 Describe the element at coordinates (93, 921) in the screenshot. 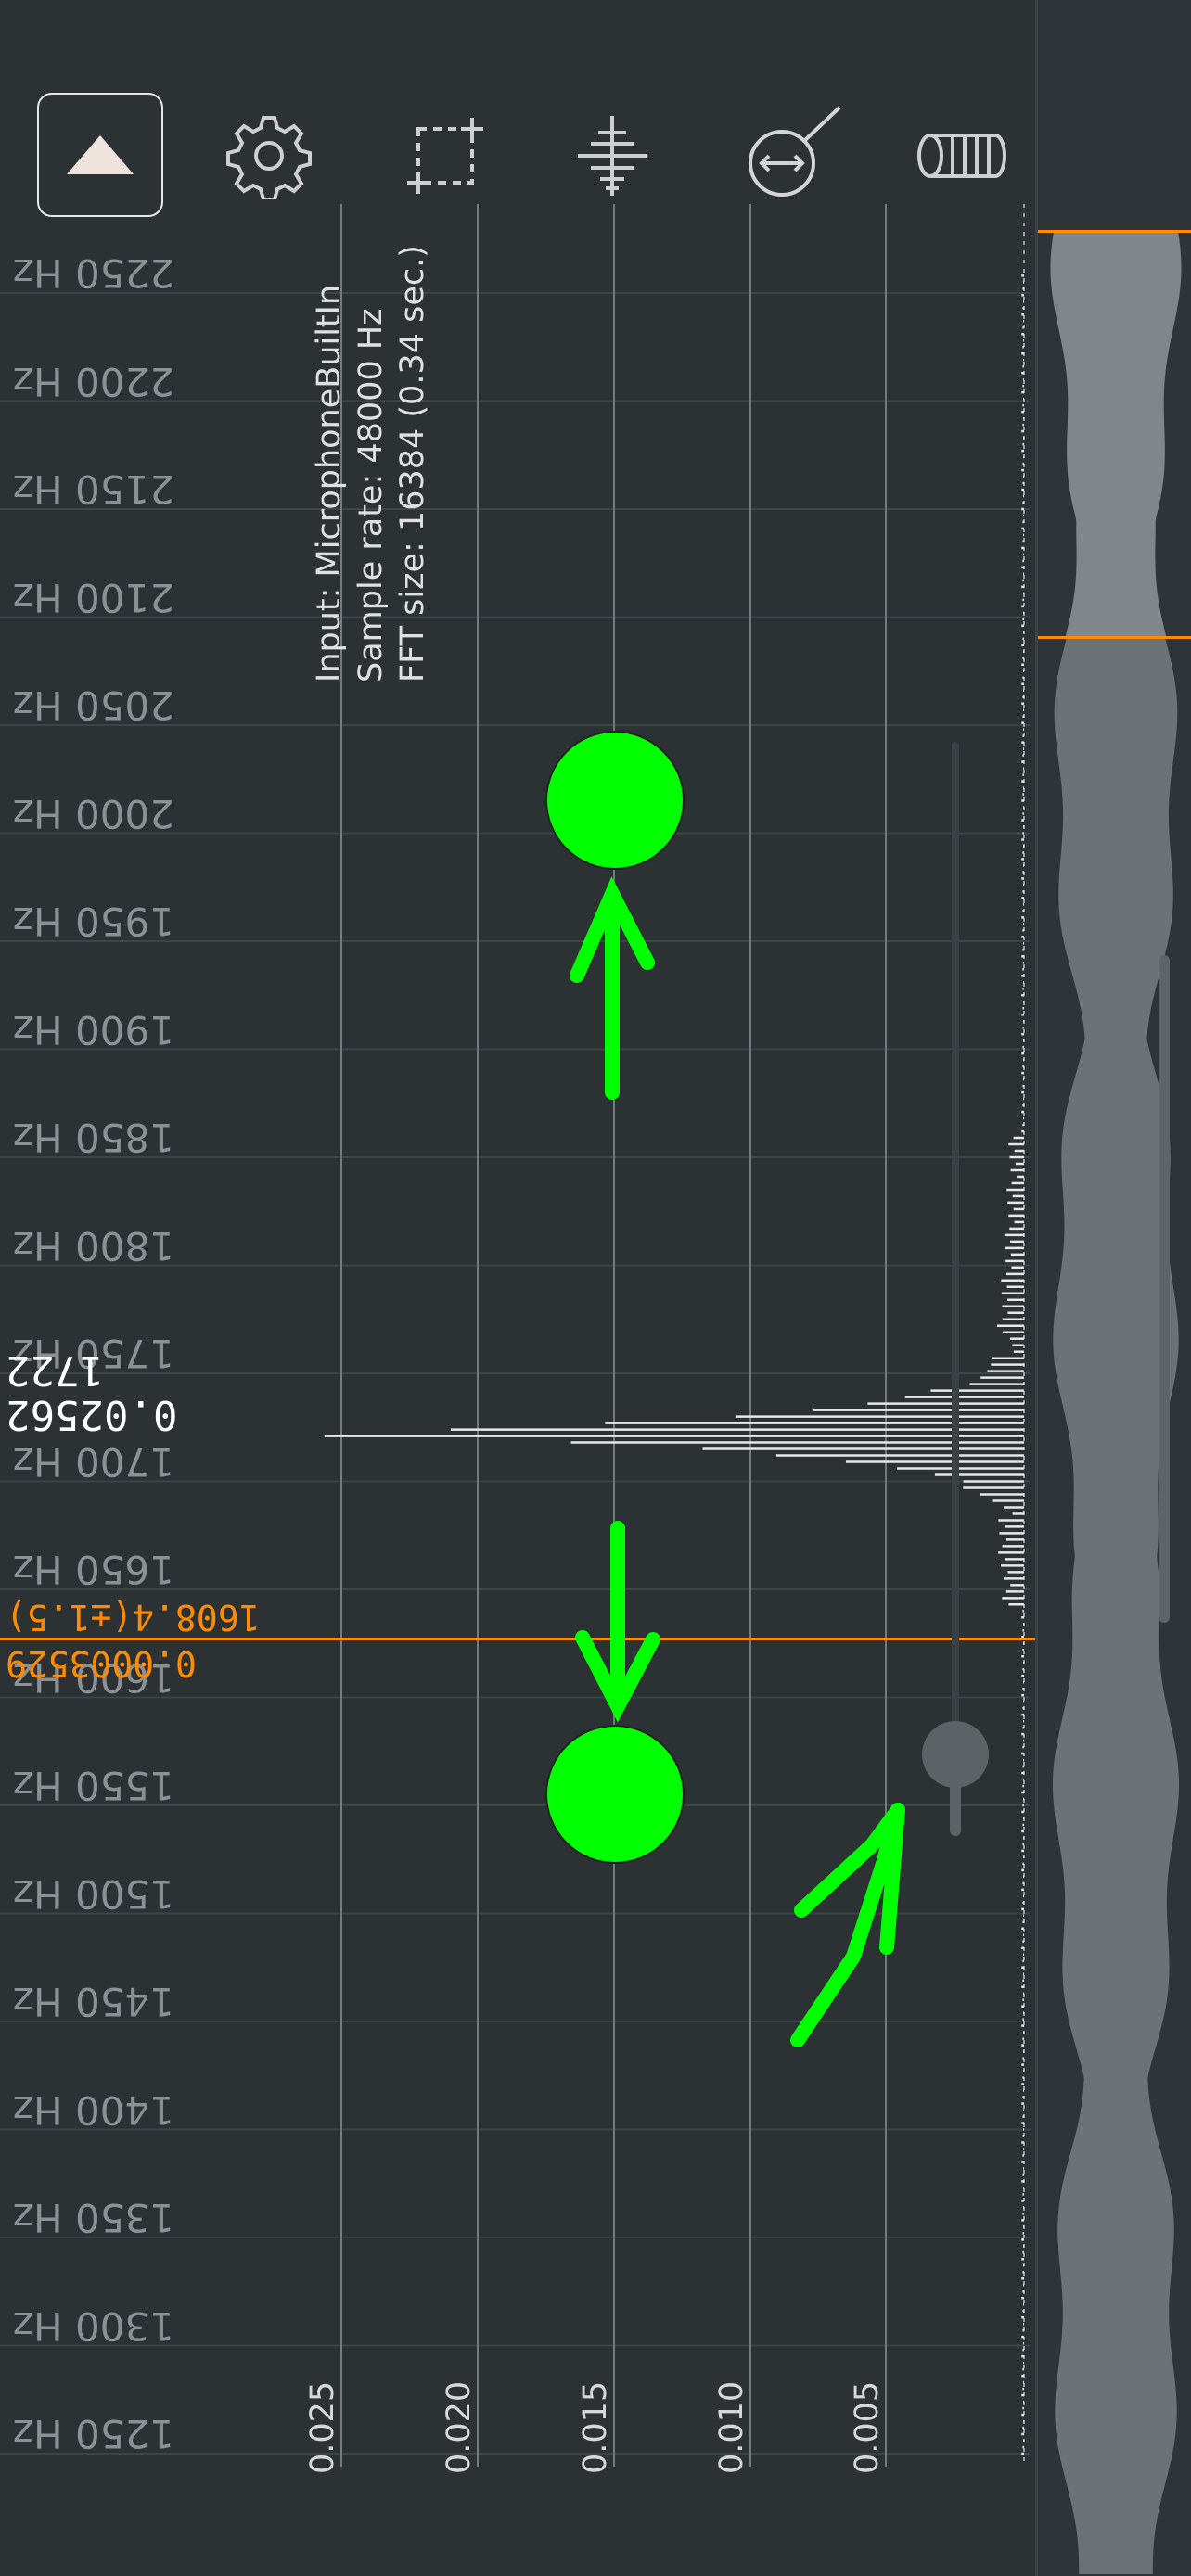

I see `freq-tick-label: 1950 Hz` at that location.